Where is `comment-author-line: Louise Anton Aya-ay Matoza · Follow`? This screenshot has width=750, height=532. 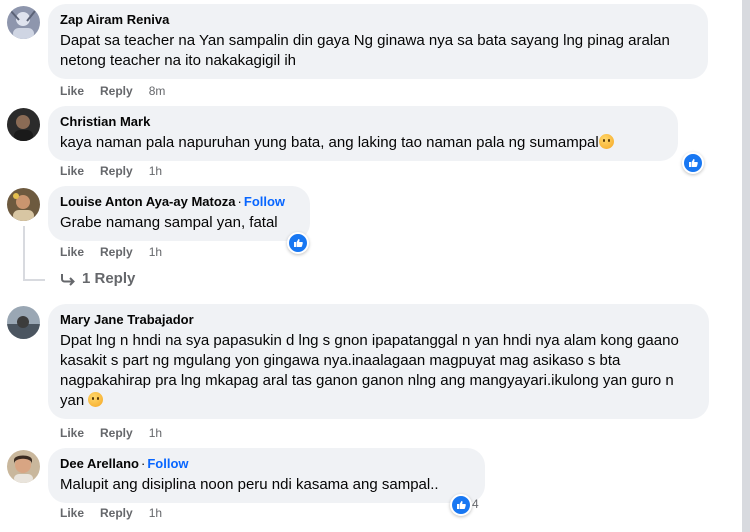 comment-author-line: Louise Anton Aya-ay Matoza · Follow is located at coordinates (179, 201).